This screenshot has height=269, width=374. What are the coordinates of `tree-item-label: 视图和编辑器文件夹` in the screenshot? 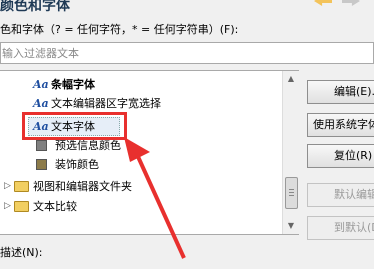 It's located at (82, 186).